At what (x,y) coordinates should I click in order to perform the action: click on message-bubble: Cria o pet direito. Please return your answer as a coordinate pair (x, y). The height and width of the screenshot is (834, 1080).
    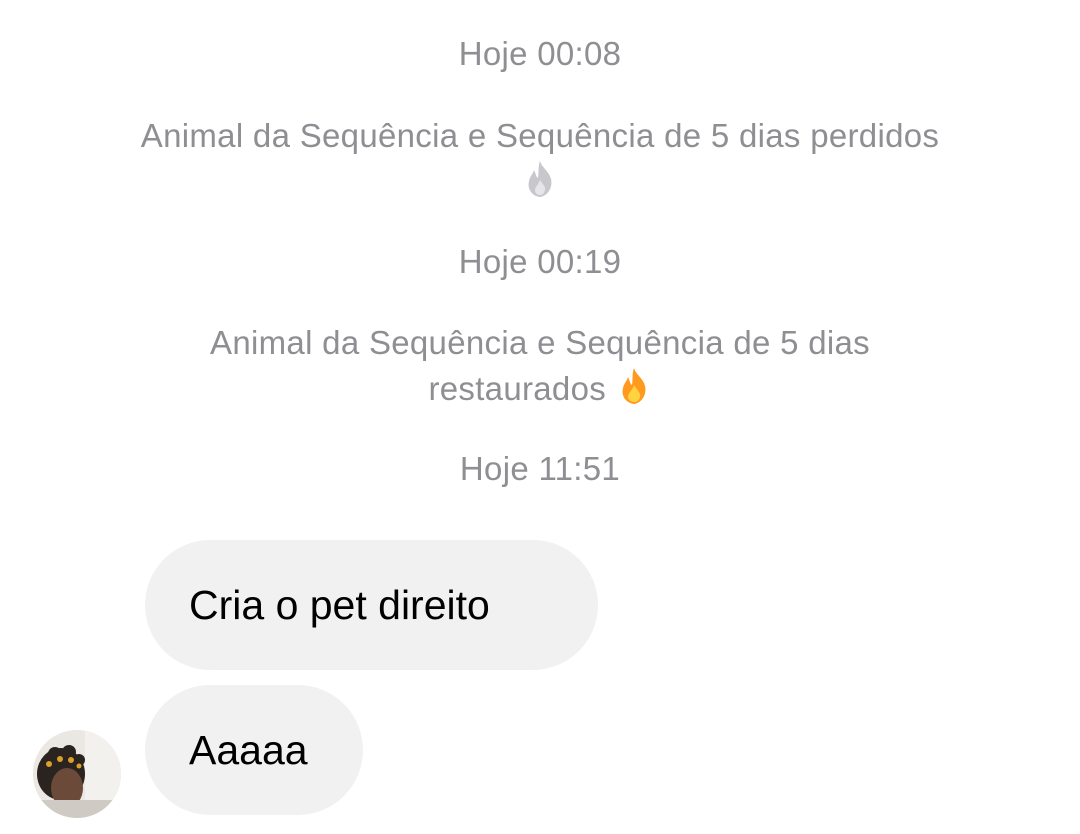
    Looking at the image, I should click on (371, 605).